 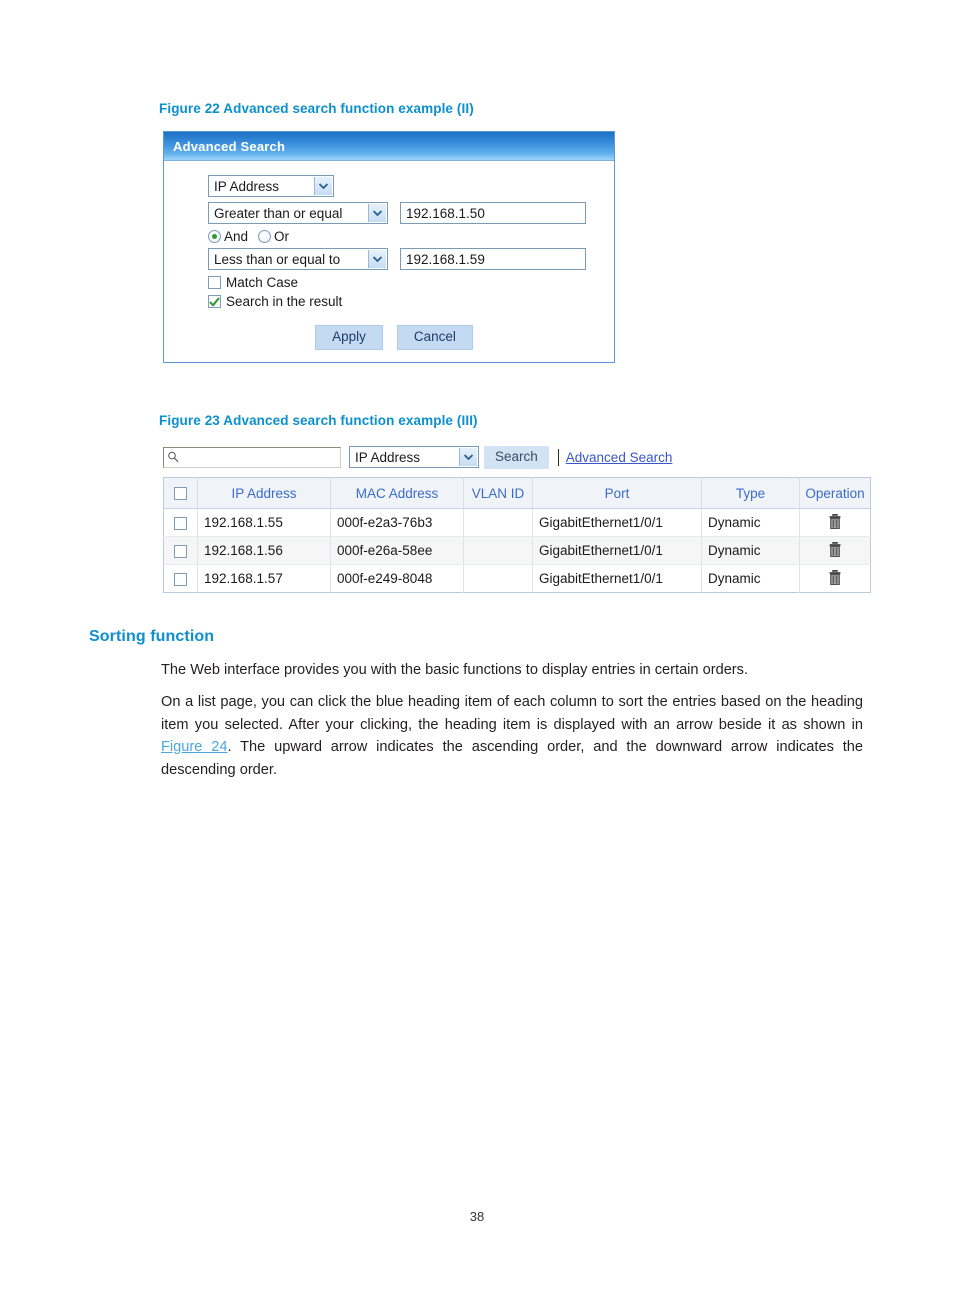 What do you see at coordinates (262, 282) in the screenshot?
I see `match-case-label: Match Case` at bounding box center [262, 282].